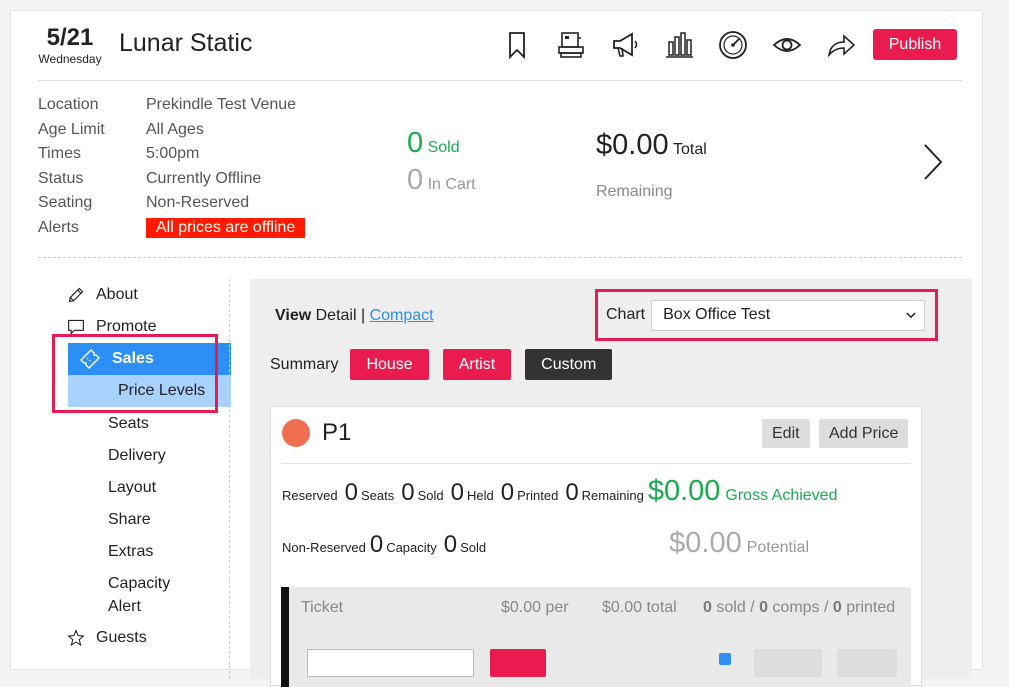 This screenshot has height=687, width=1009. Describe the element at coordinates (376, 544) in the screenshot. I see `nr-capacity: 0` at that location.